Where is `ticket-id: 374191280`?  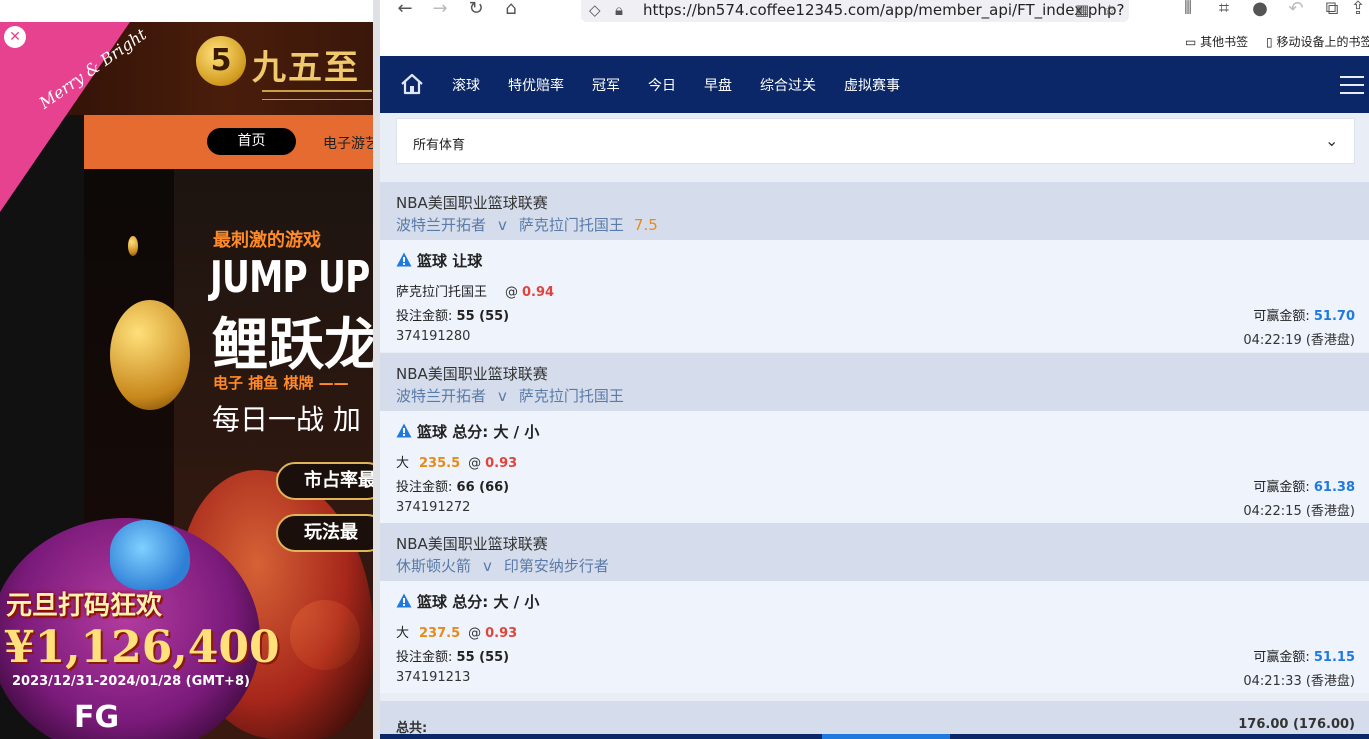 ticket-id: 374191280 is located at coordinates (433, 336).